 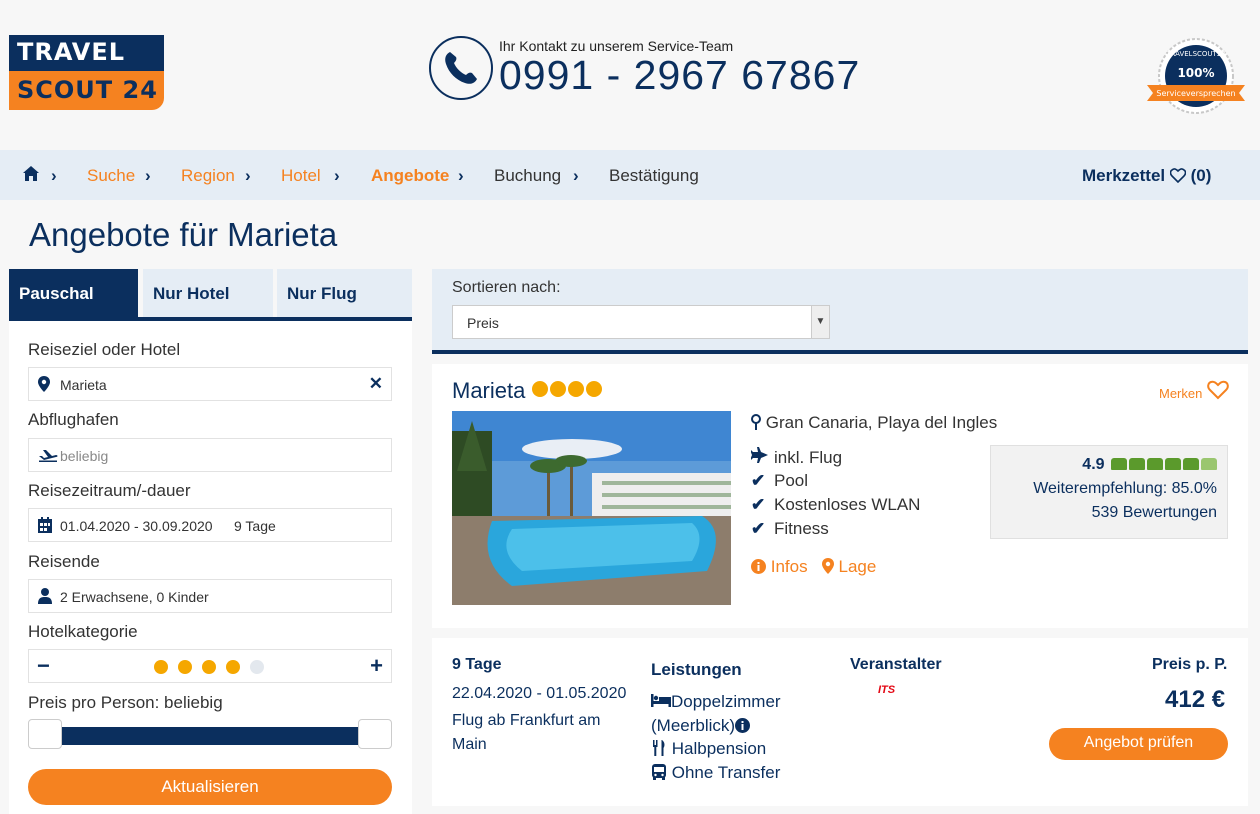 I want to click on tab-nur-hotel: Nur Hotel, so click(x=208, y=293).